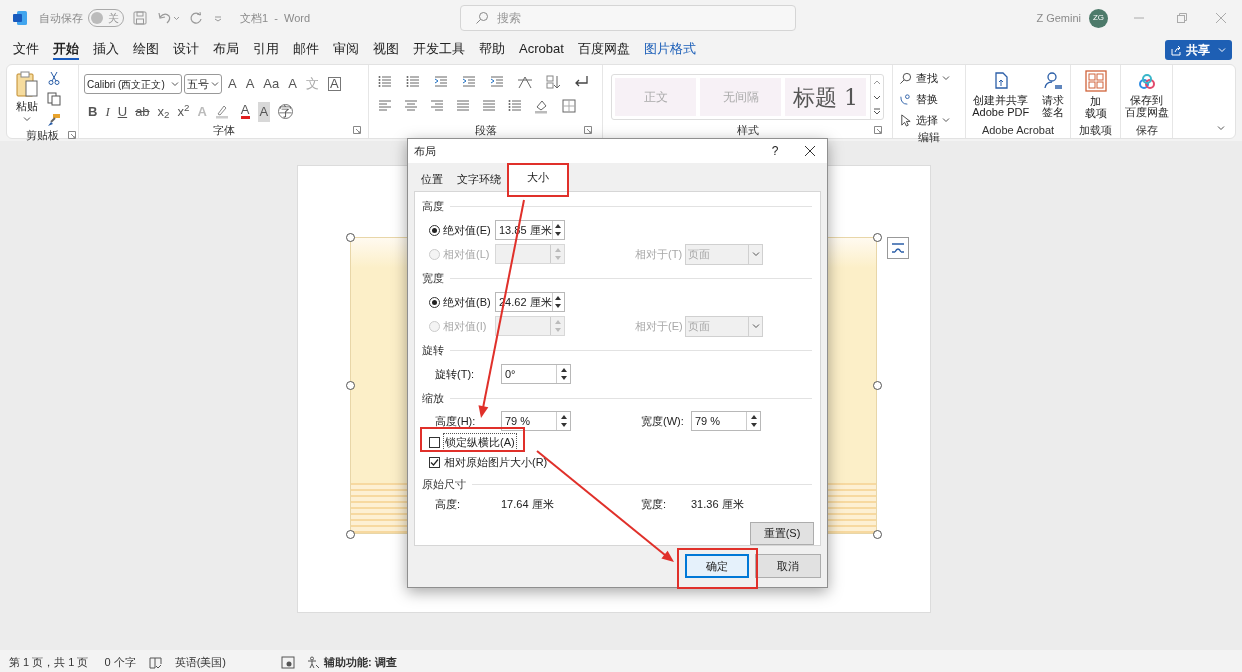 The height and width of the screenshot is (672, 1242). Describe the element at coordinates (54, 120) in the screenshot. I see `format-painter-icon` at that location.